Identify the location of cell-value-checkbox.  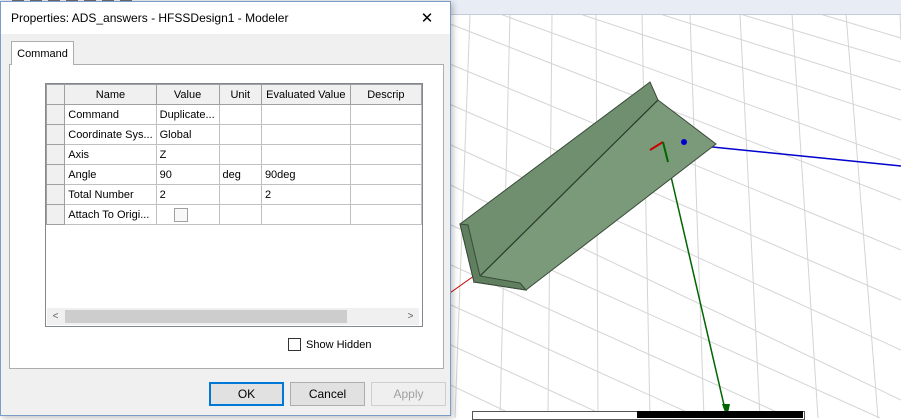
(187, 214).